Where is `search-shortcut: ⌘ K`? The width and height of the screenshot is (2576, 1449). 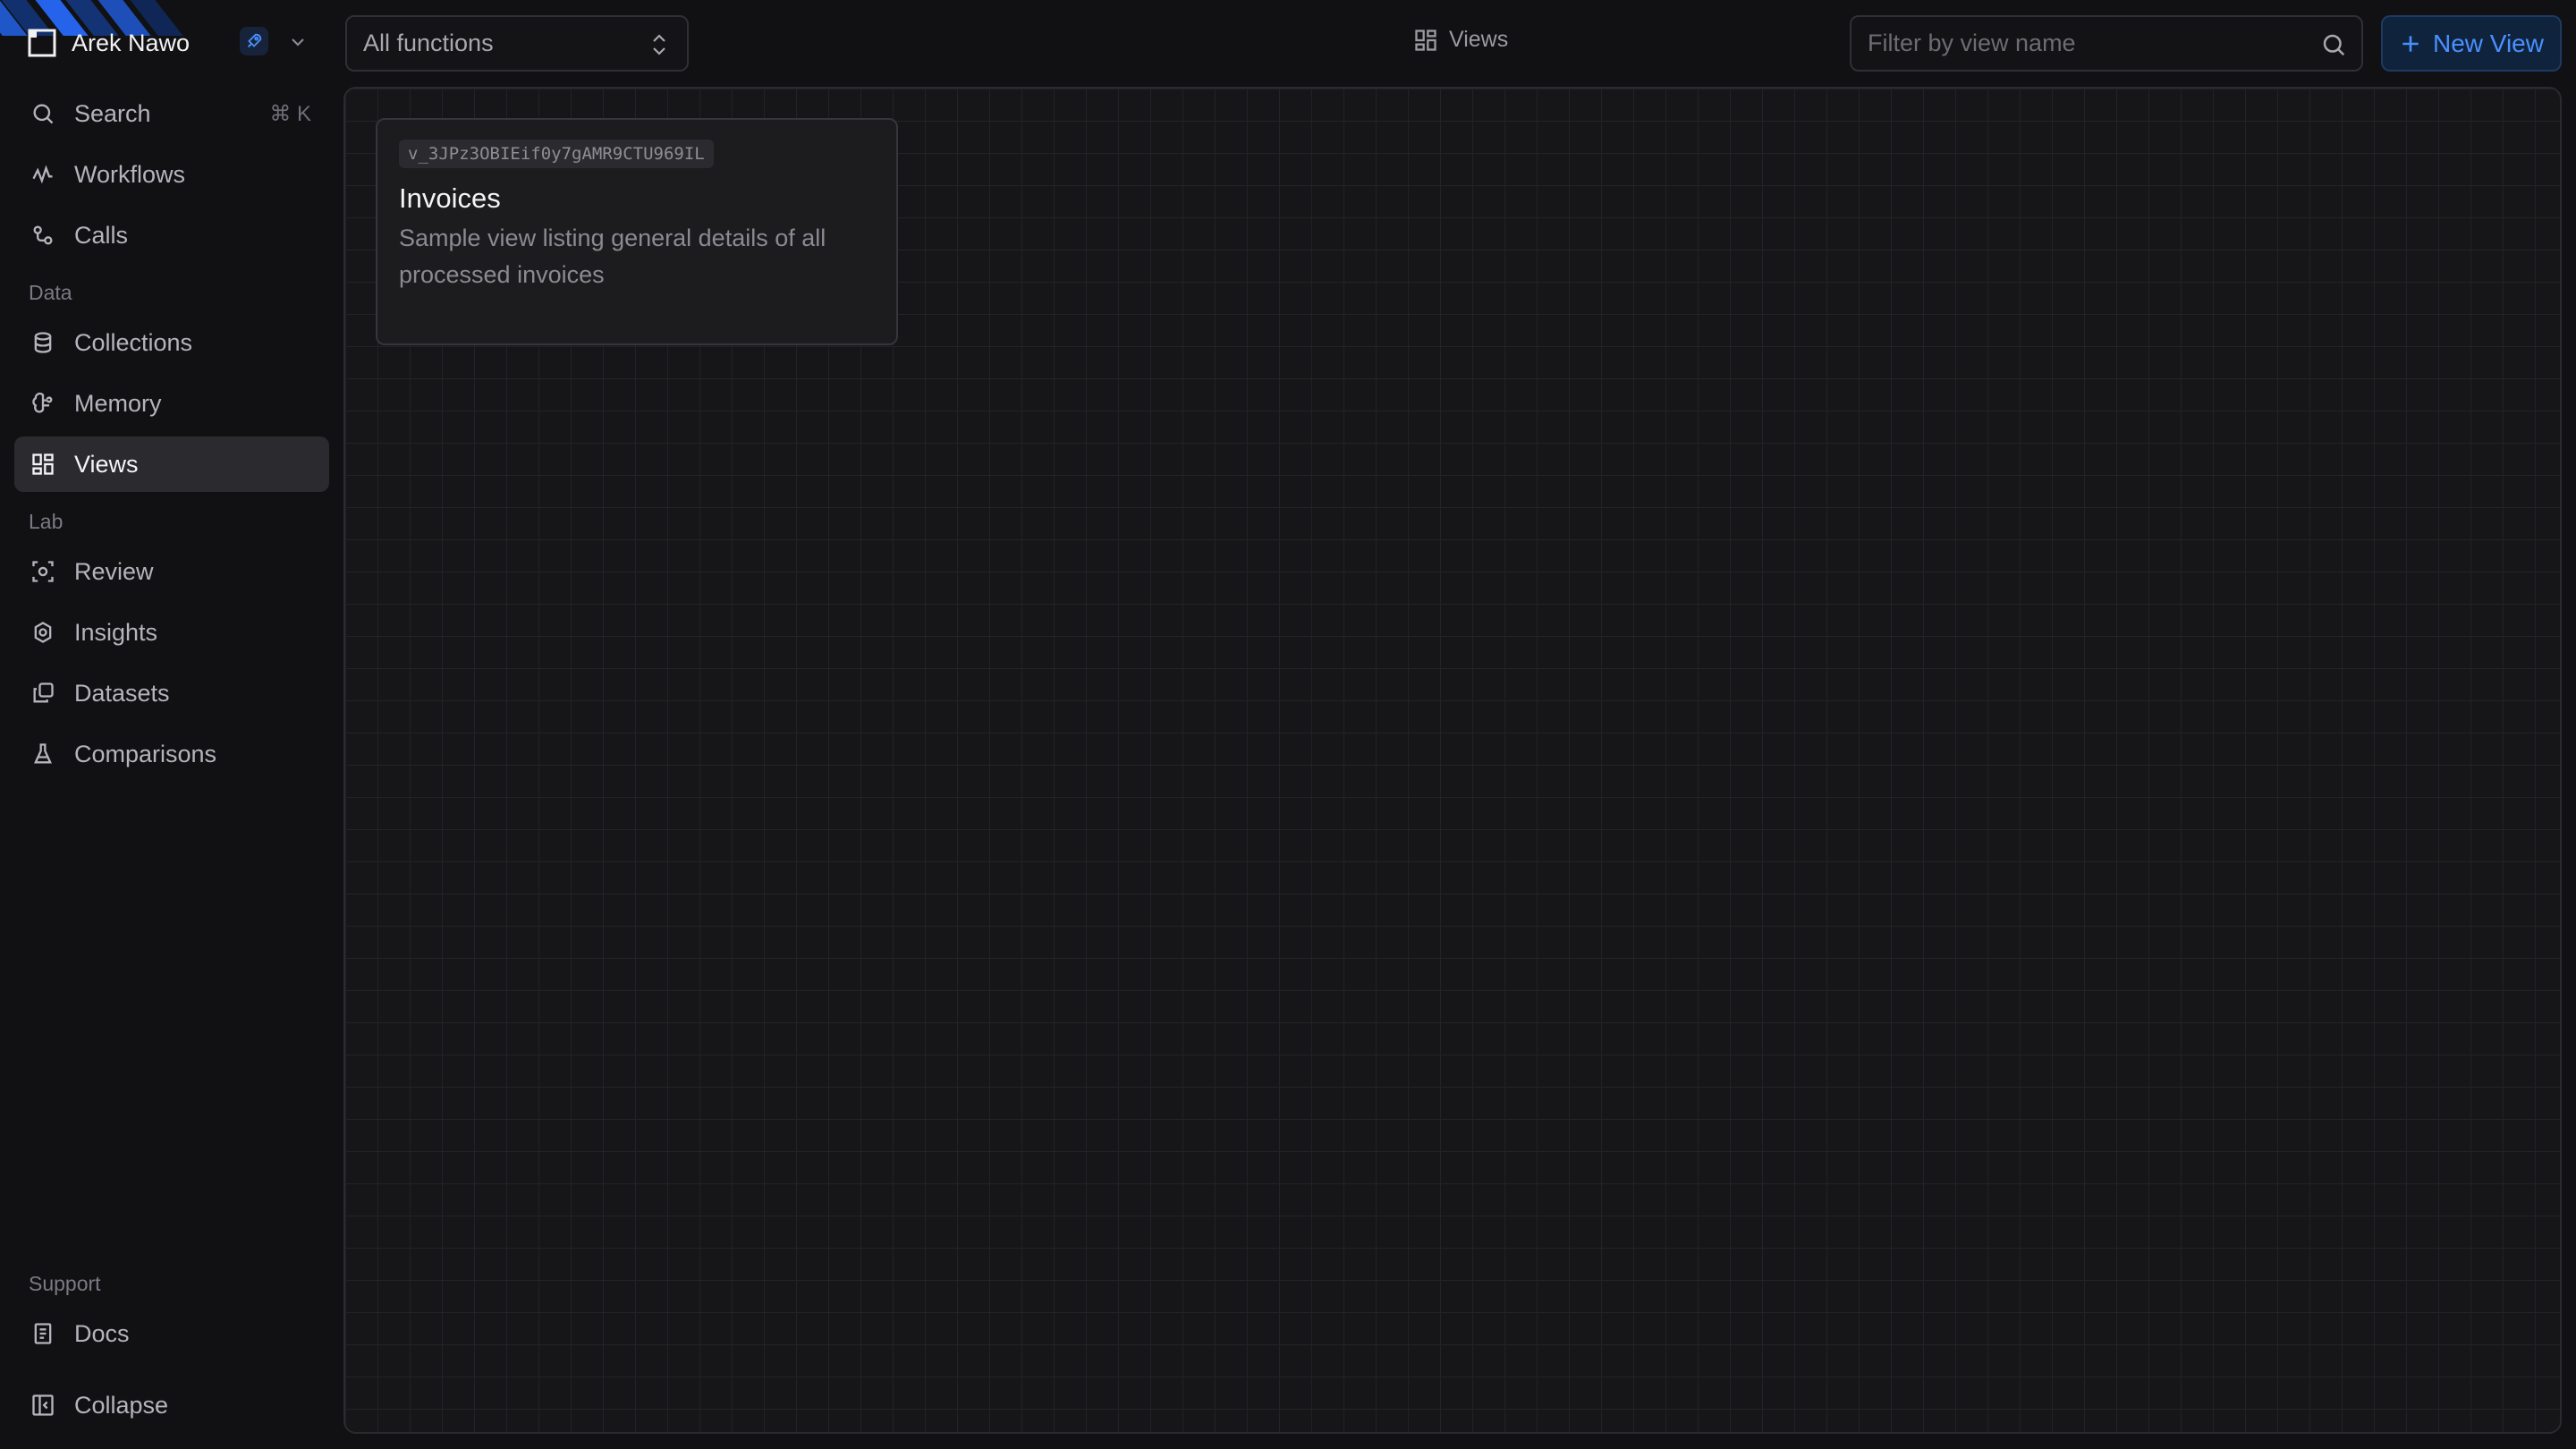
search-shortcut: ⌘ K is located at coordinates (290, 113).